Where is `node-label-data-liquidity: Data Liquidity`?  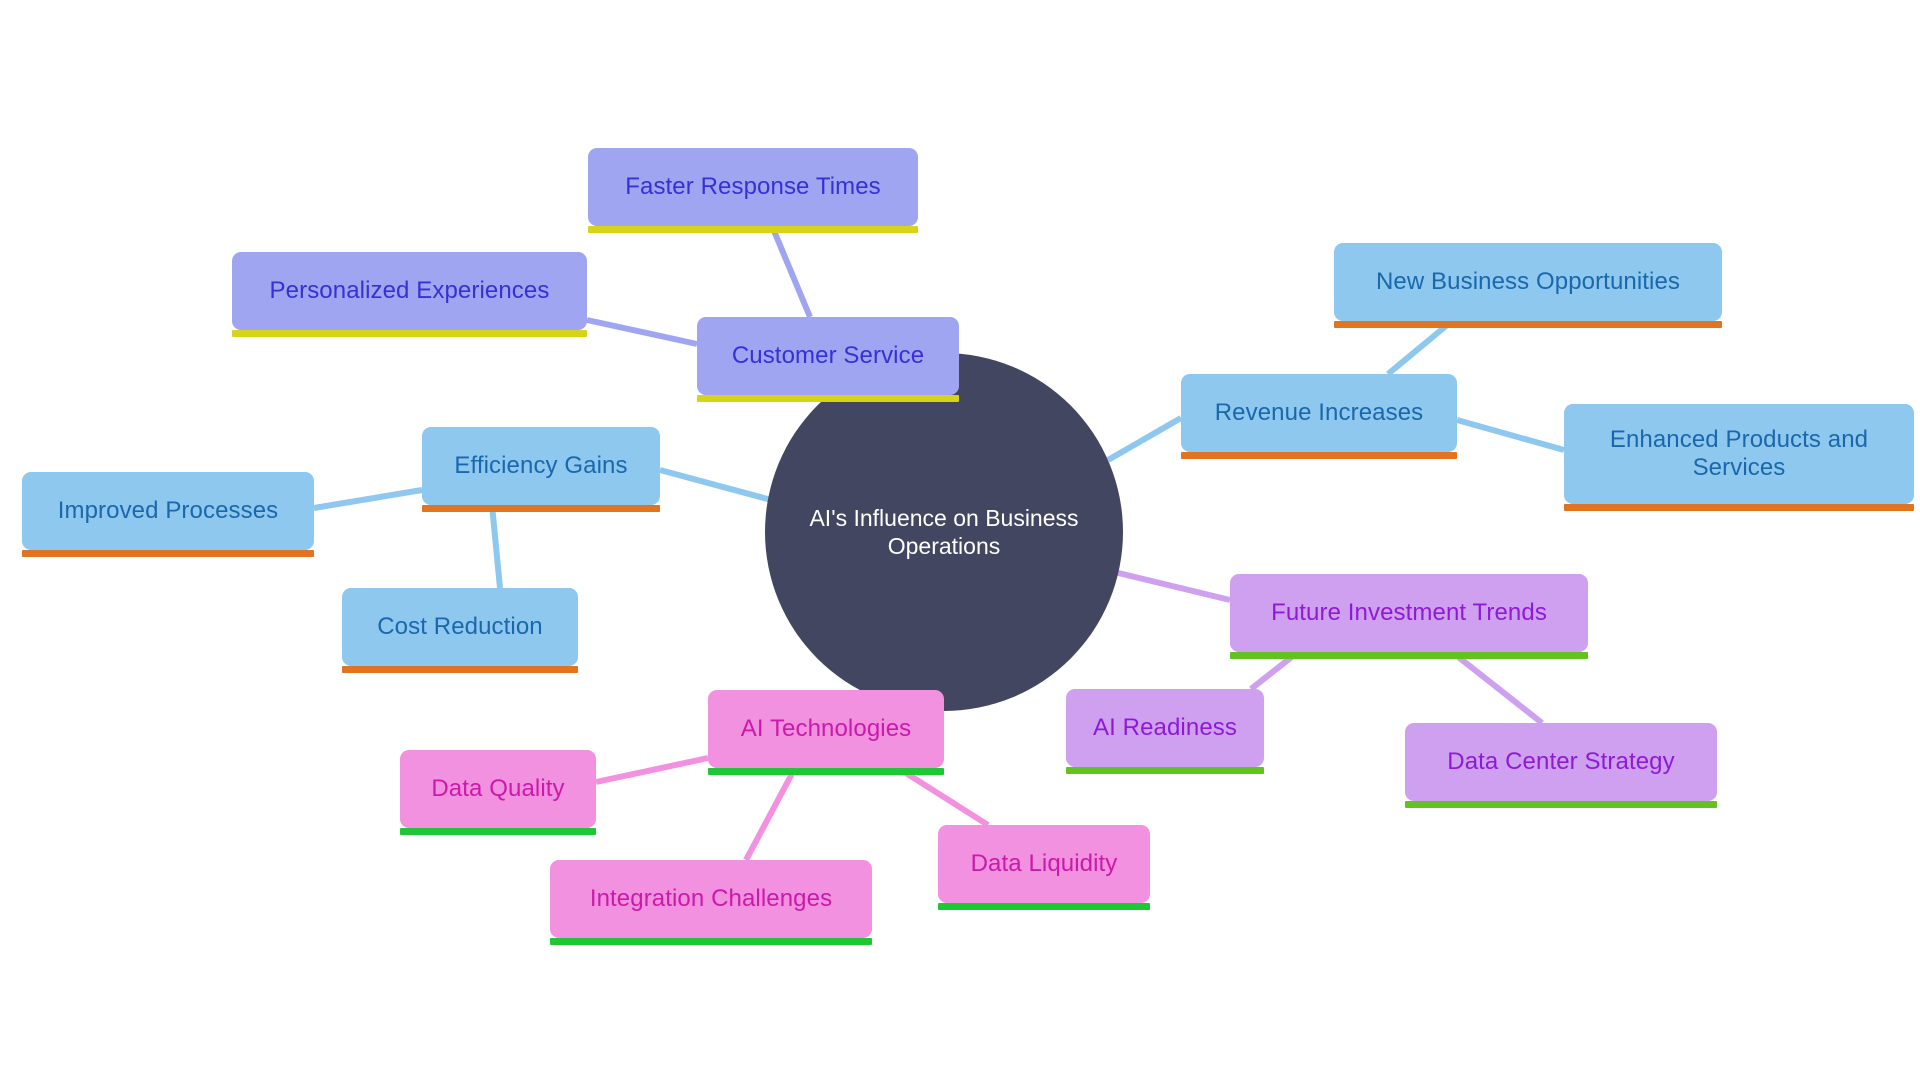
node-label-data-liquidity: Data Liquidity is located at coordinates (1044, 863).